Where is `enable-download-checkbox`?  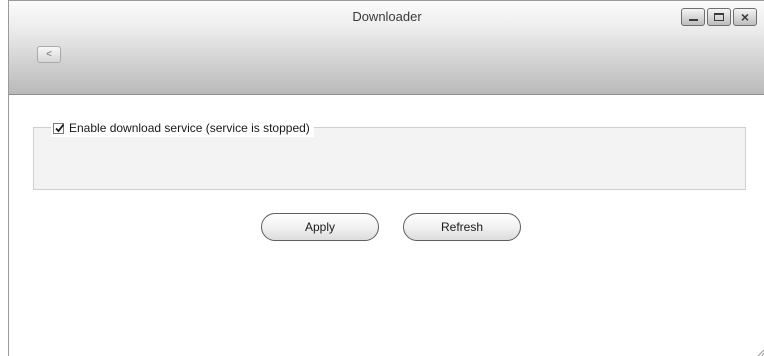 enable-download-checkbox is located at coordinates (59, 128).